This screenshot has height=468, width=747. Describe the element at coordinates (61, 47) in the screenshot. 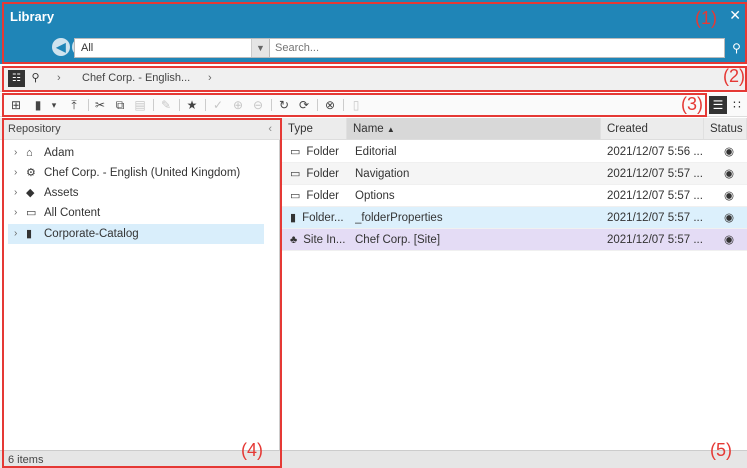

I see `back-button: ◀` at that location.